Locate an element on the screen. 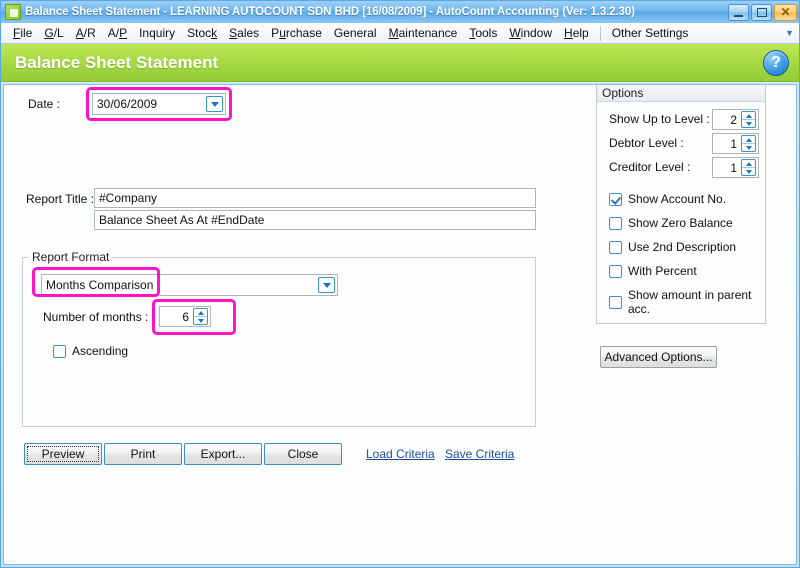 Image resolution: width=800 pixels, height=568 pixels. maximize-button is located at coordinates (761, 12).